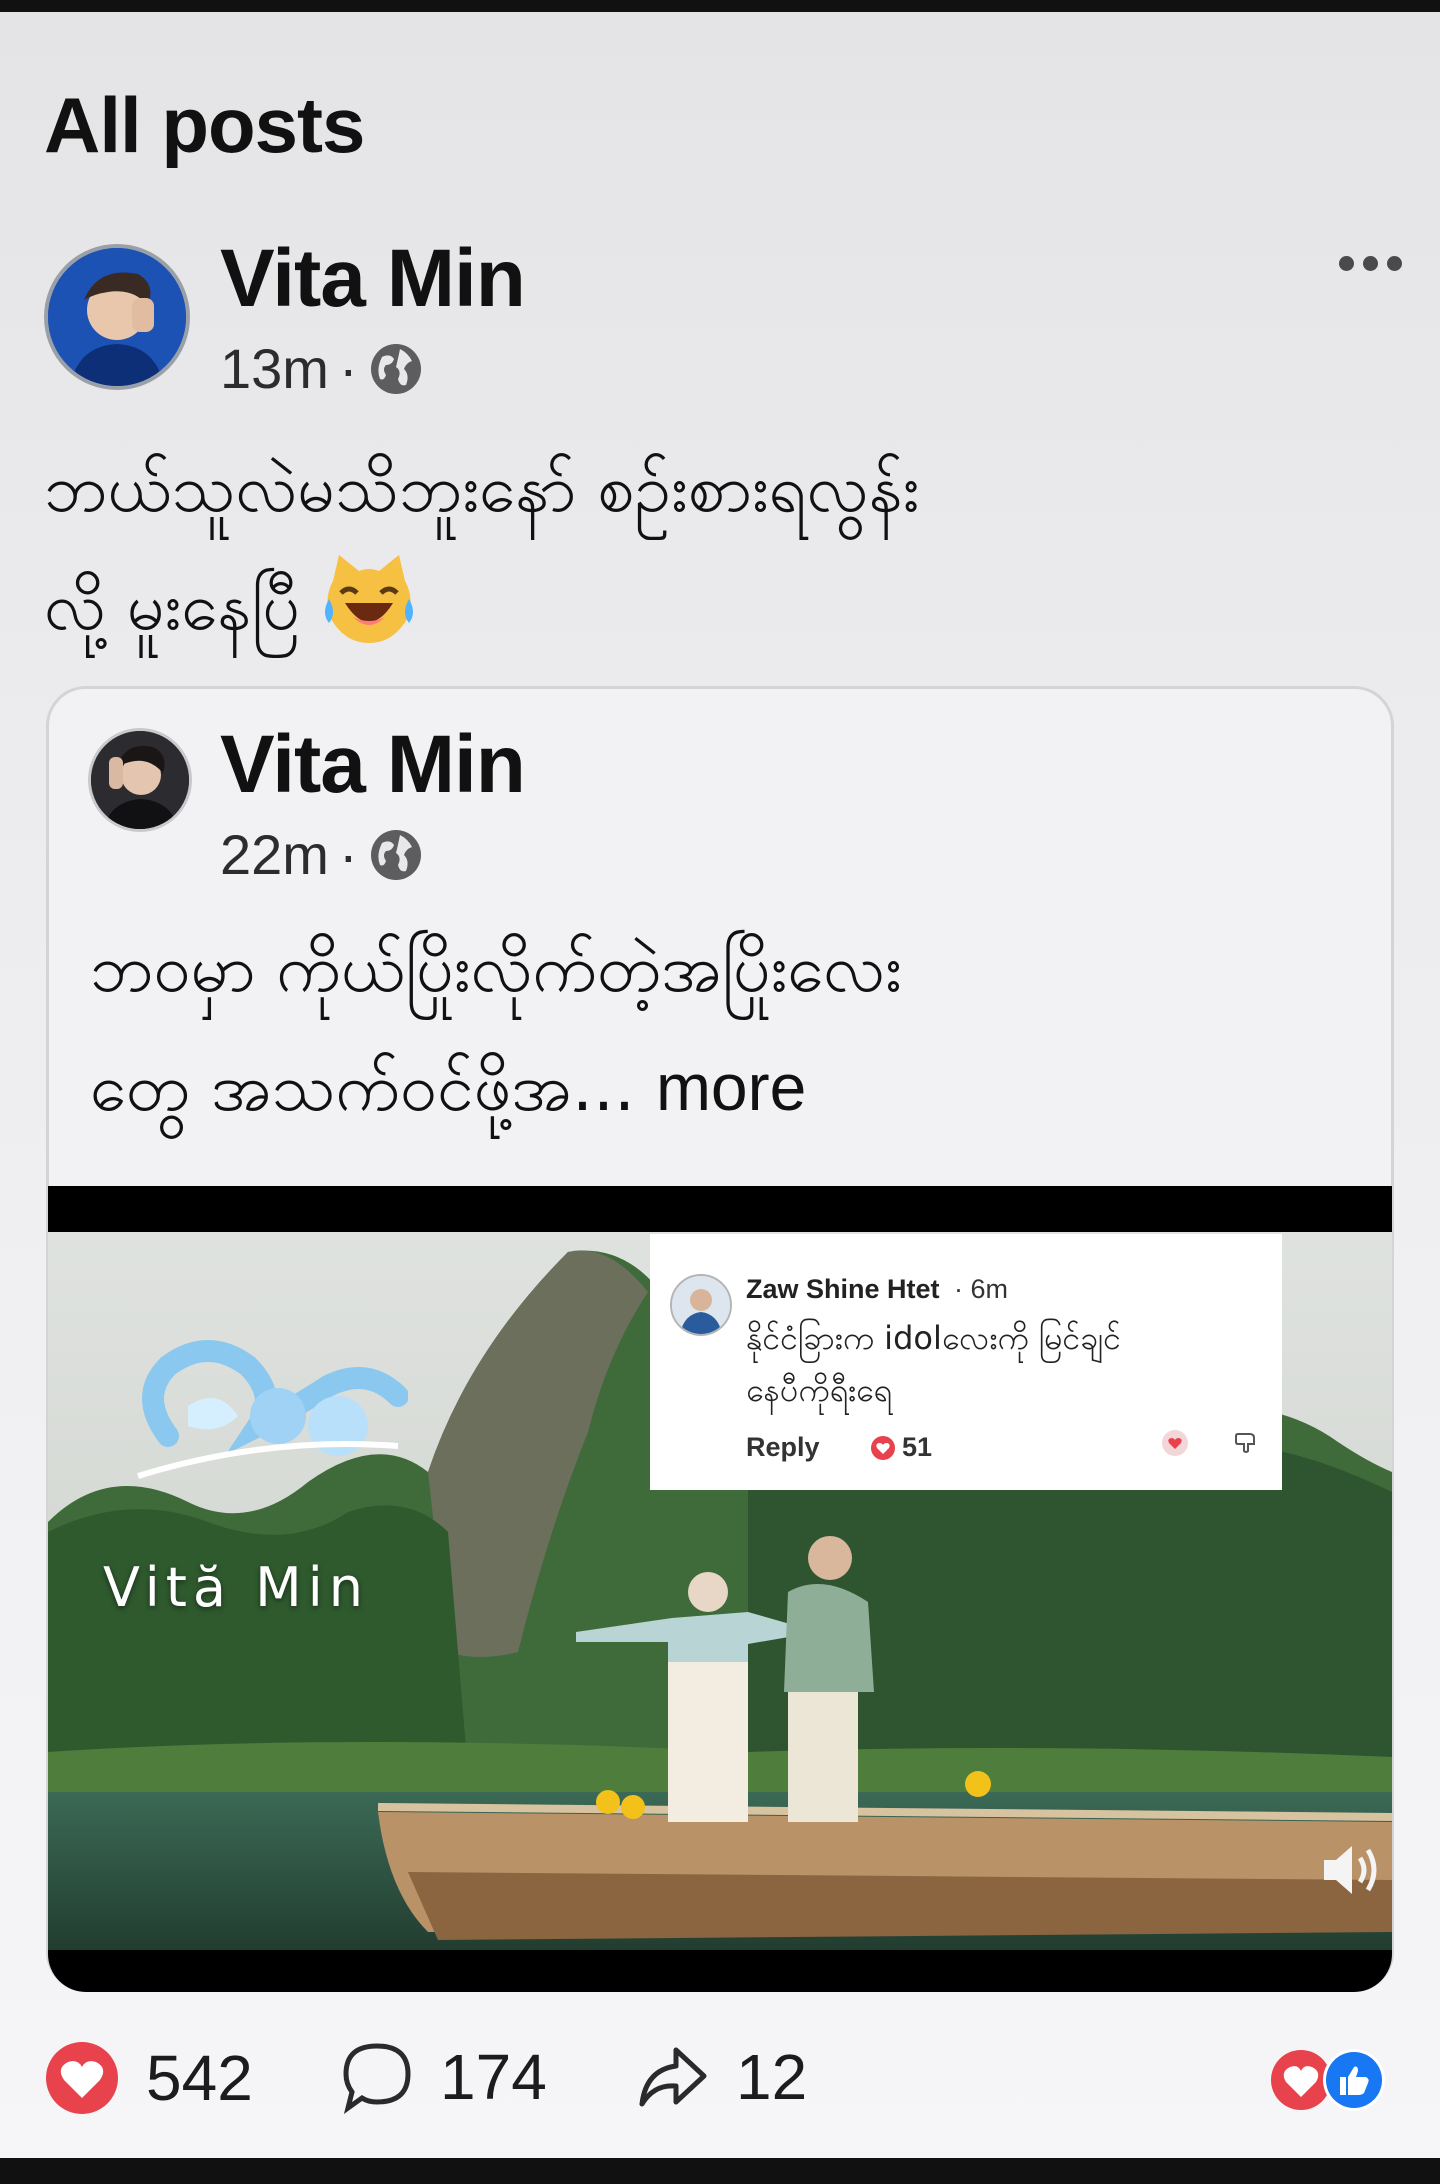 The height and width of the screenshot is (2184, 1440). I want to click on navigation-bar-edge, so click(720, 2171).